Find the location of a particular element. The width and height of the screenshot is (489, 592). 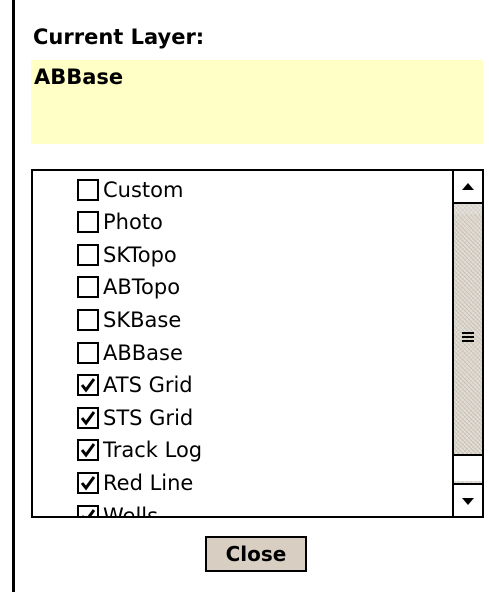

layer-item: ABTopo is located at coordinates (128, 287).